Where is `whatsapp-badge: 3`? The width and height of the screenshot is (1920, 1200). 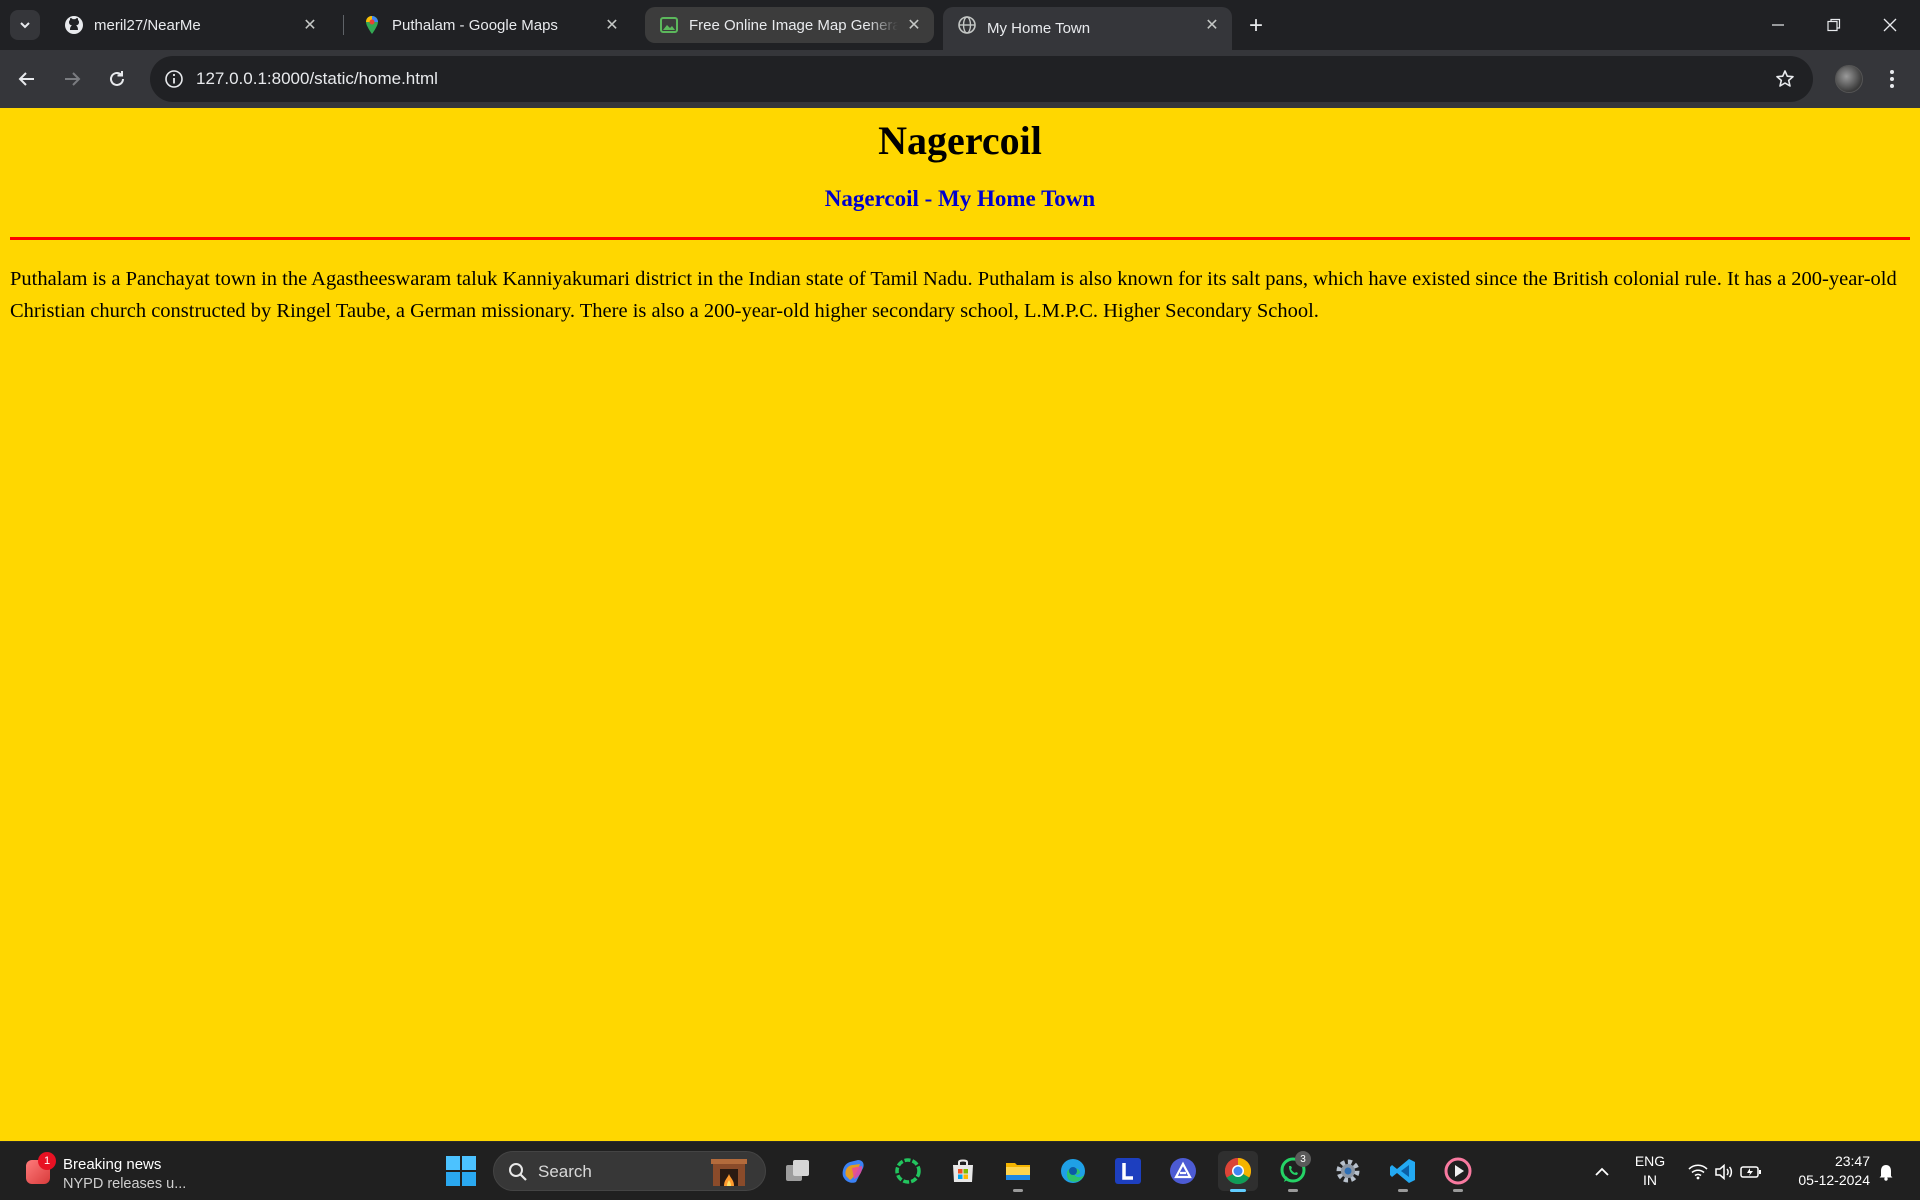 whatsapp-badge: 3 is located at coordinates (1303, 1159).